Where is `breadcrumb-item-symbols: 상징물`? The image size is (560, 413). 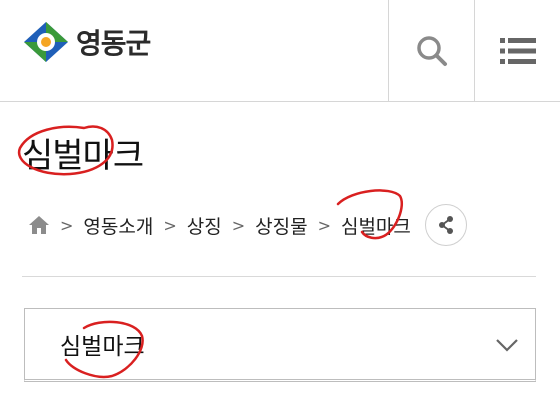
breadcrumb-item-symbols: 상징물 is located at coordinates (281, 225).